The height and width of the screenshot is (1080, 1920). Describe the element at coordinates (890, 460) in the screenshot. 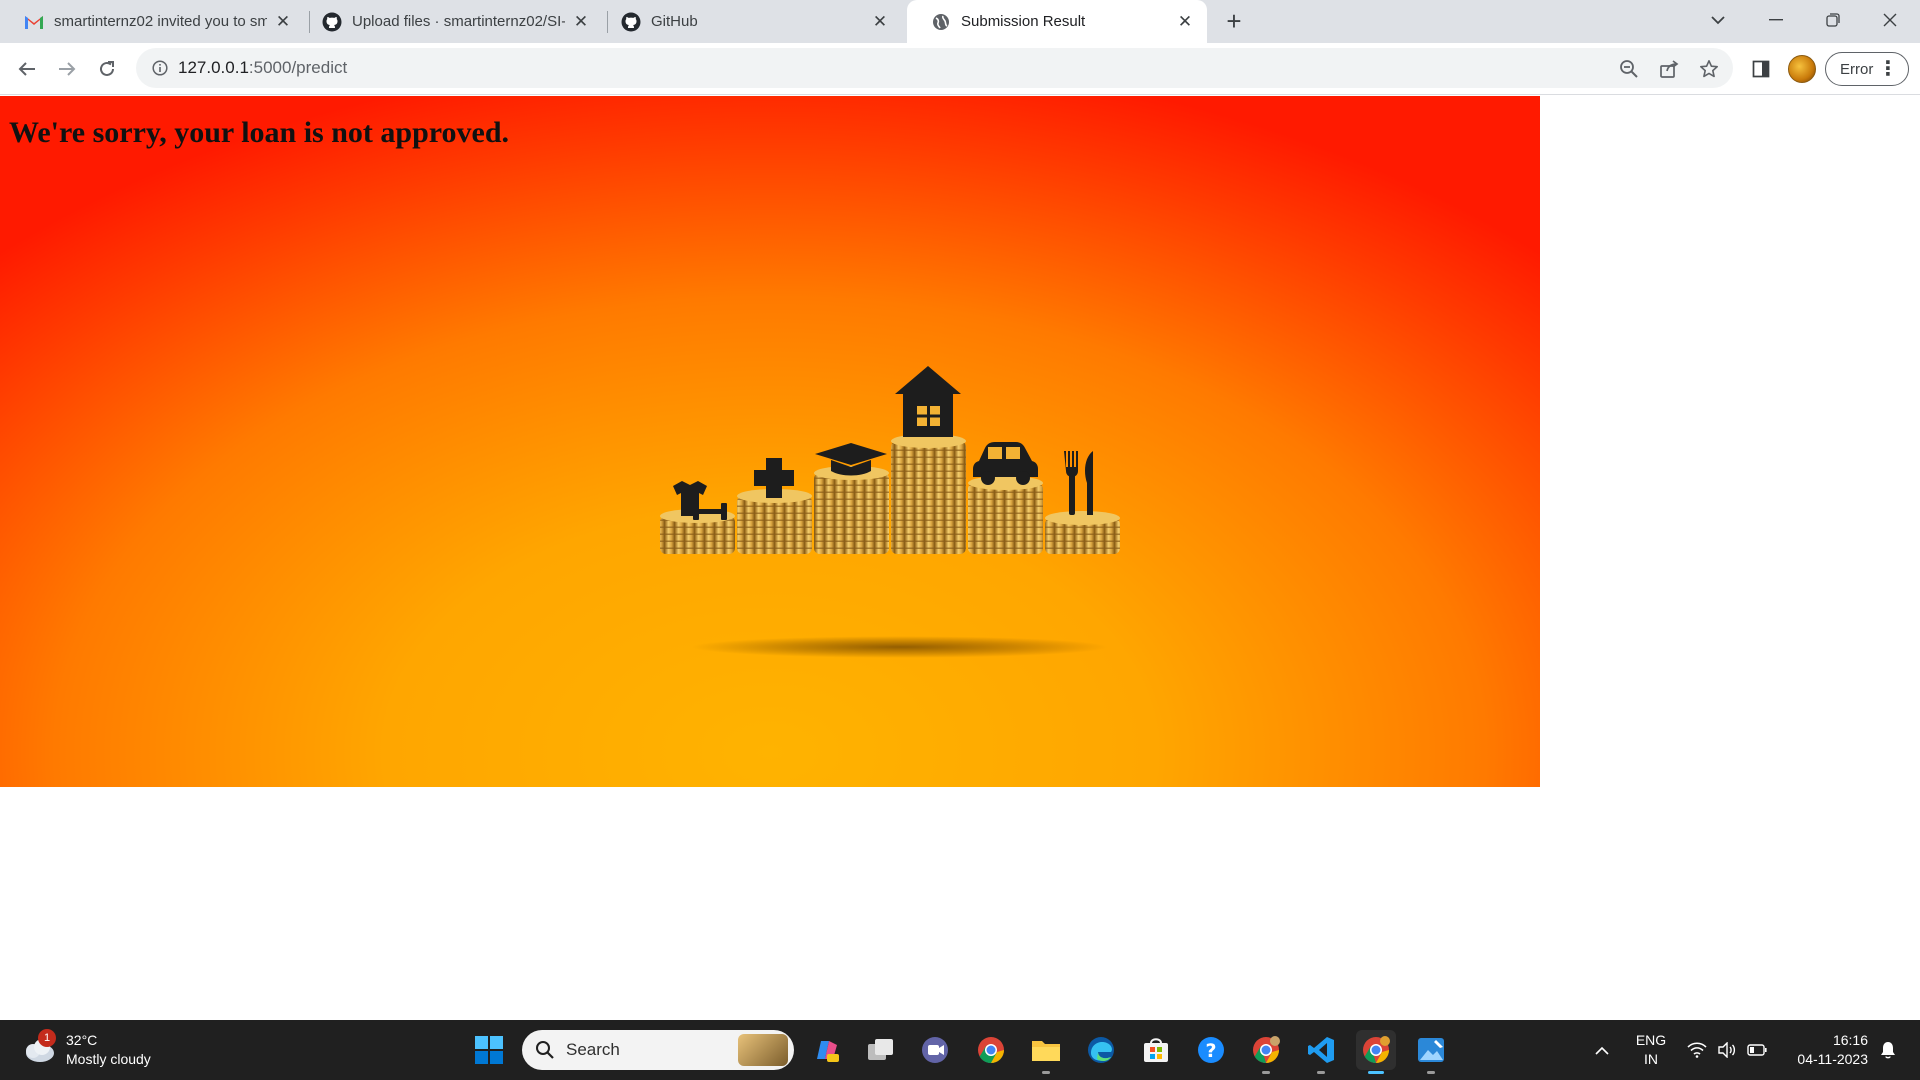

I see `coins-illustration` at that location.